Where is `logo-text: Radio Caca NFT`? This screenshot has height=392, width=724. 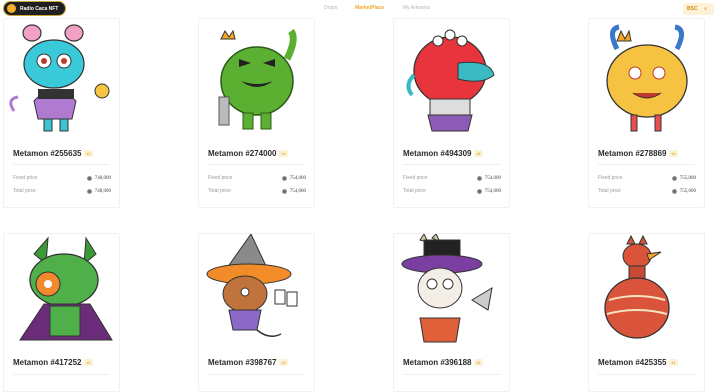
logo-text: Radio Caca NFT is located at coordinates (39, 8).